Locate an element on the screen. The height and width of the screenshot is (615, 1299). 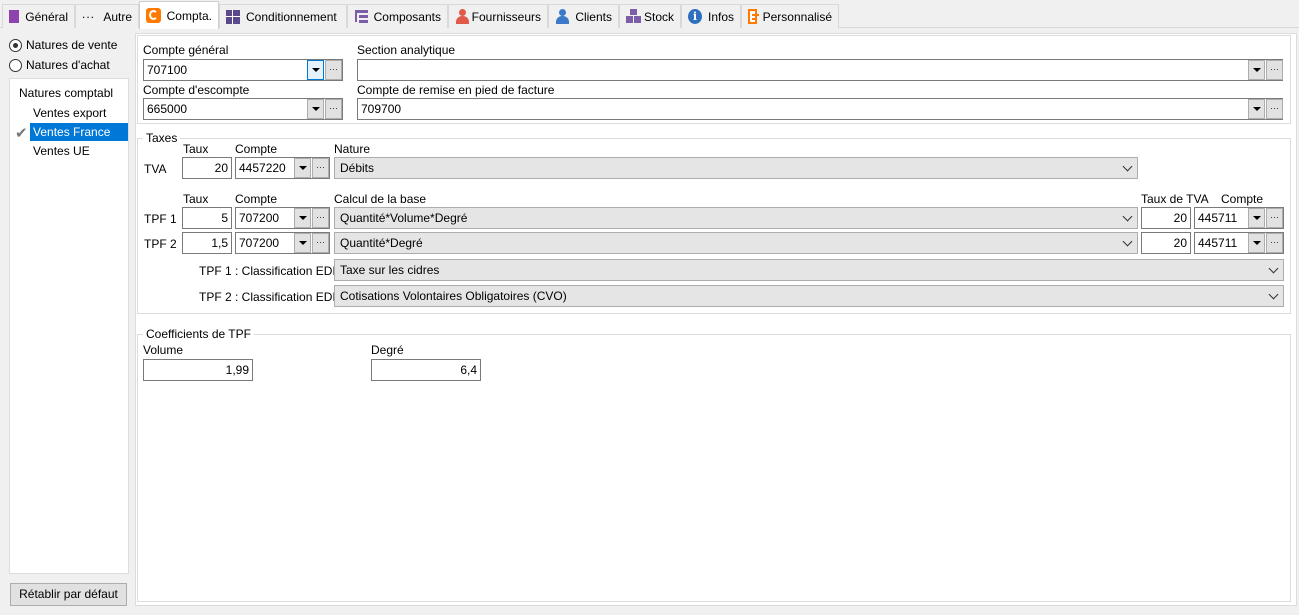
tpf1-compte-tva-dropdown-button is located at coordinates (1256, 218).